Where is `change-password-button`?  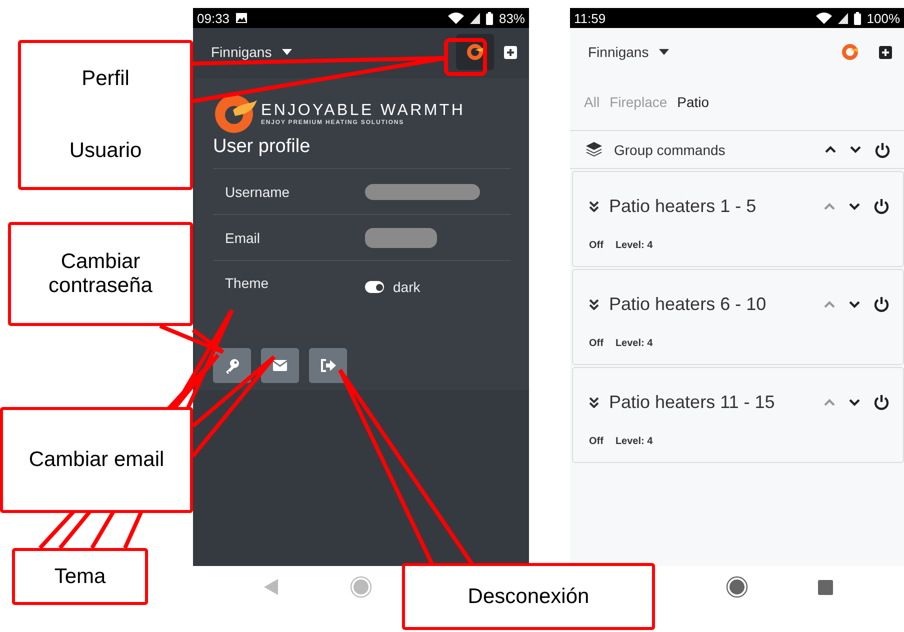 change-password-button is located at coordinates (232, 365).